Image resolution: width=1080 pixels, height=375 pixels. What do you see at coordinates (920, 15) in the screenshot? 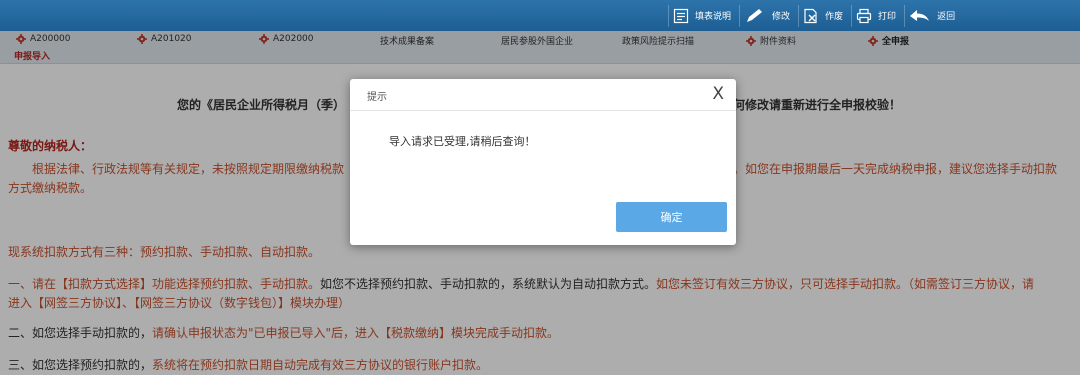
I see `back-arrow-icon` at bounding box center [920, 15].